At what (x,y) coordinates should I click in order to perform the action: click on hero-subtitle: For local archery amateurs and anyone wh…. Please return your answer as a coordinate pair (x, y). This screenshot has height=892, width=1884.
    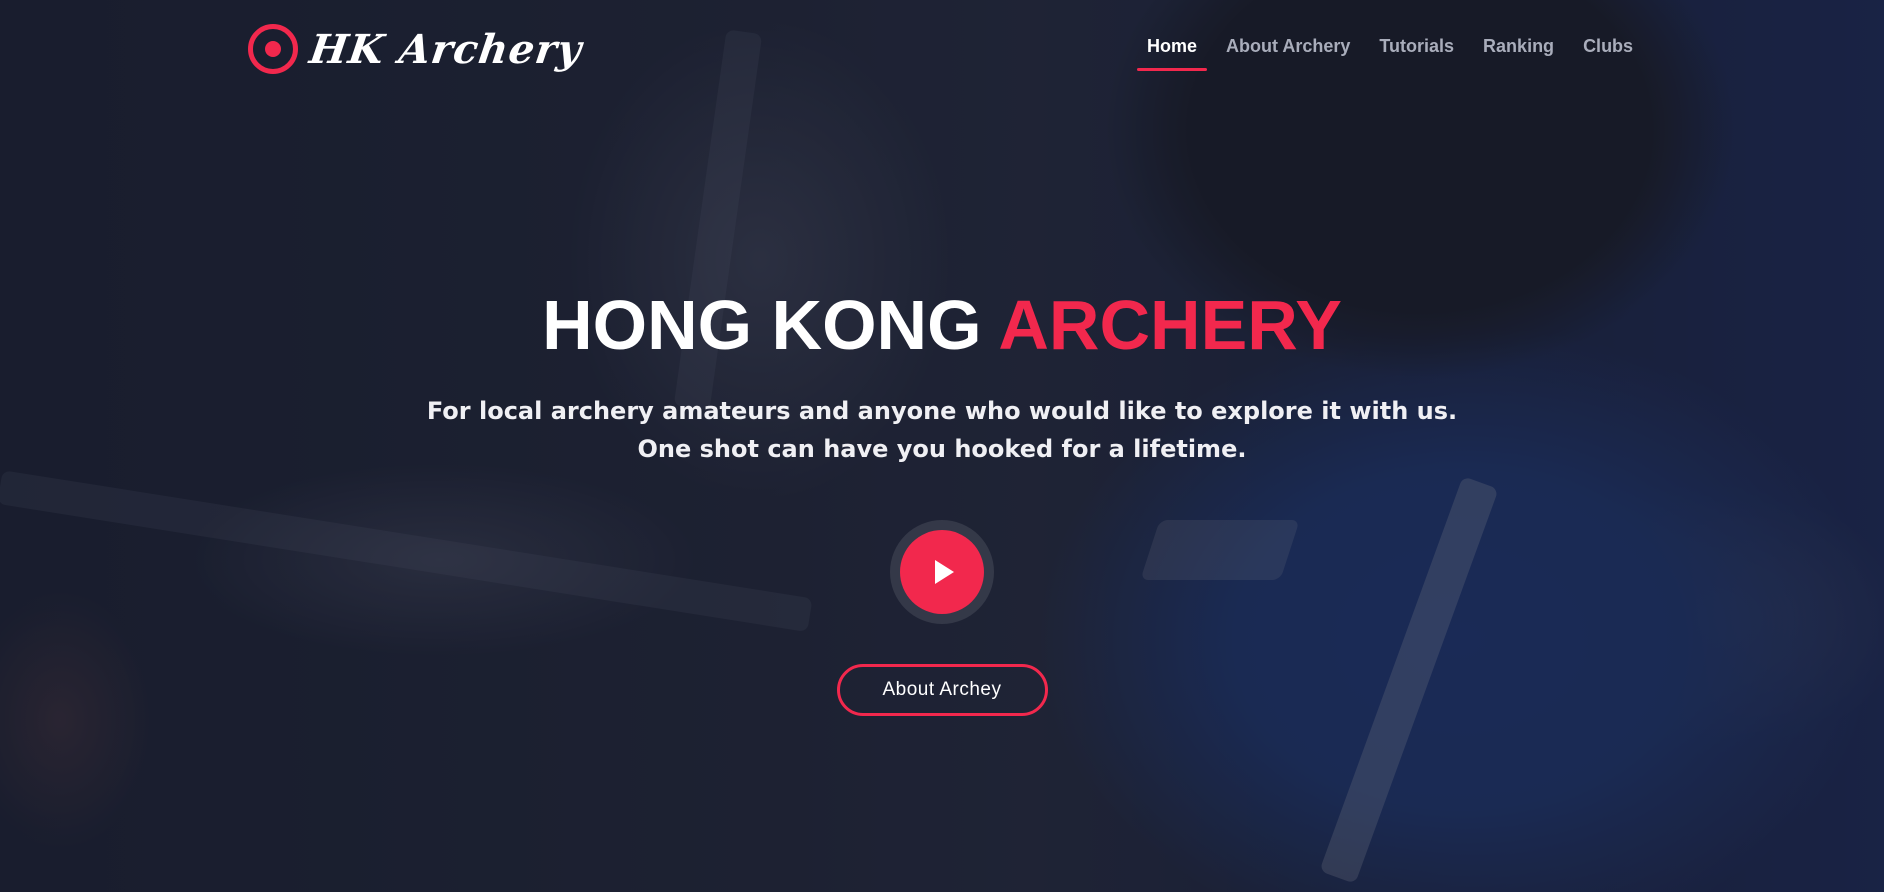
    Looking at the image, I should click on (942, 430).